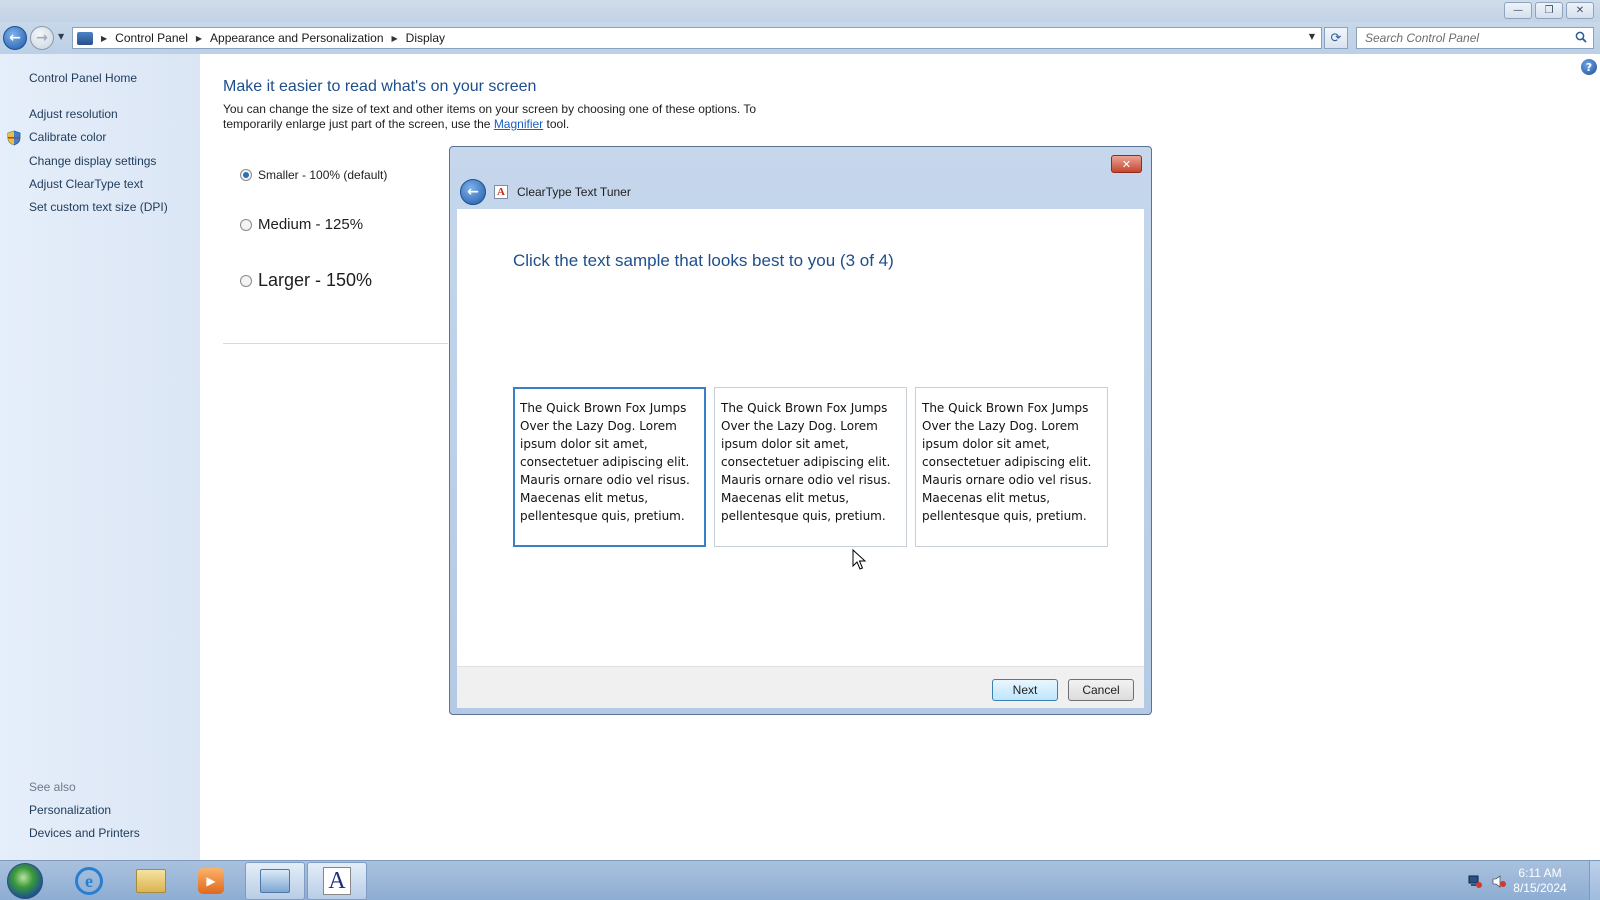  I want to click on media-player-icon: ▶, so click(211, 881).